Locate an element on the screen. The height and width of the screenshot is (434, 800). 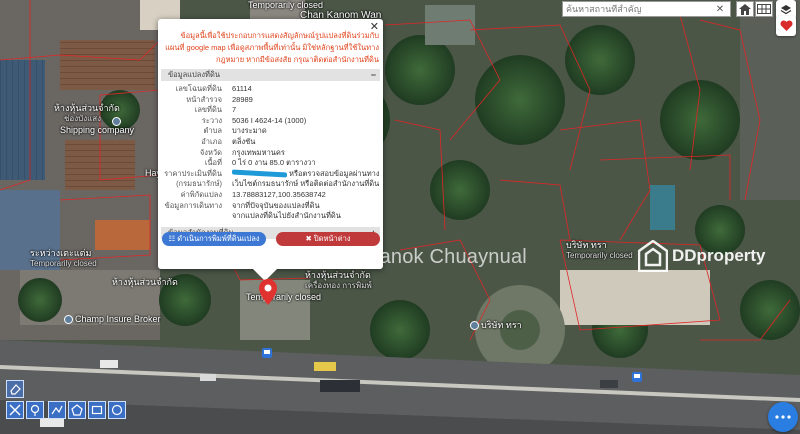
circle-tool-button is located at coordinates (117, 410).